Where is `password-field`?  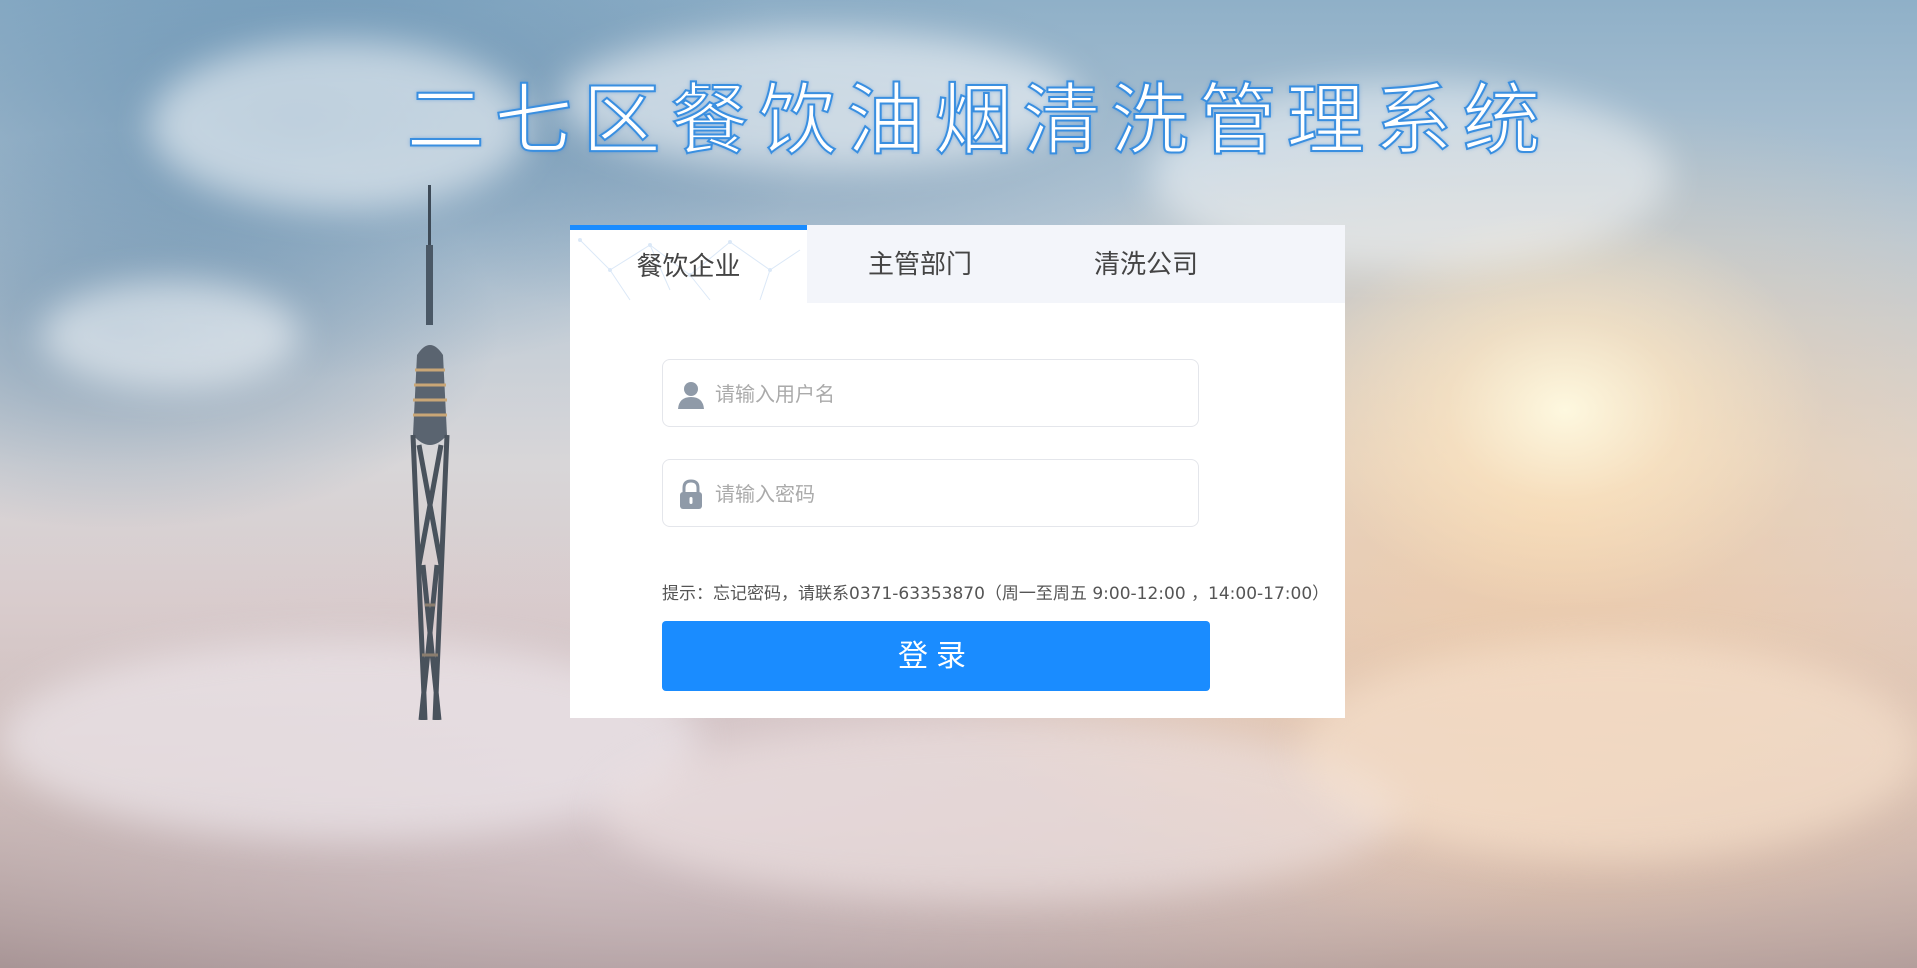
password-field is located at coordinates (930, 493).